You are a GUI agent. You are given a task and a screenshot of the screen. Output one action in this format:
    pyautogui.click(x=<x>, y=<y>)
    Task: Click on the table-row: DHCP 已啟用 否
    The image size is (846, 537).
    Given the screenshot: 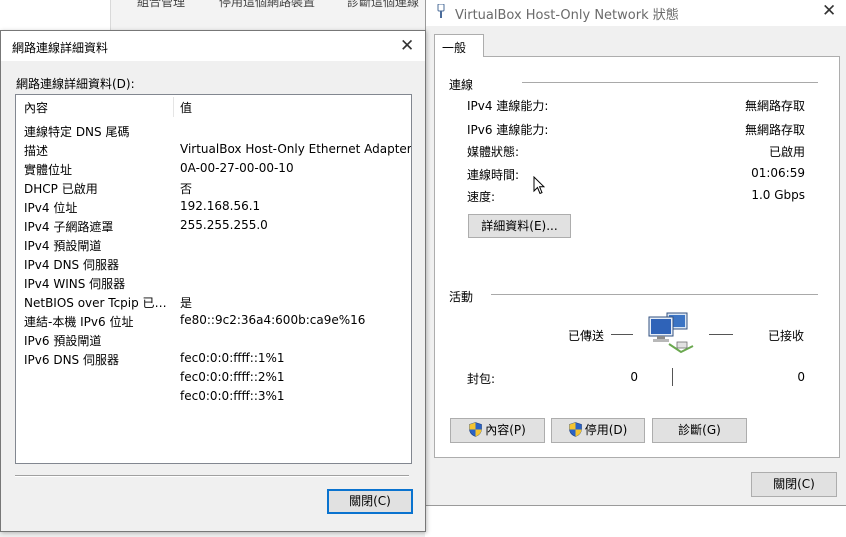 What is the action you would take?
    pyautogui.click(x=213, y=187)
    